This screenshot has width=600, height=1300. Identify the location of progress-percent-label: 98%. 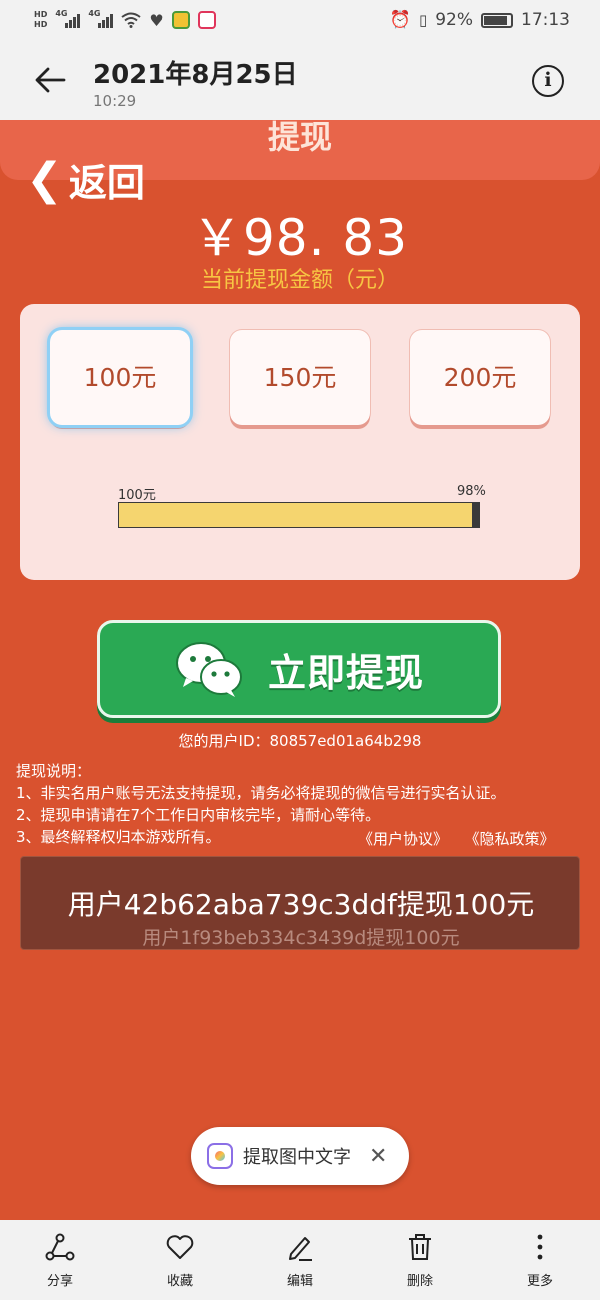
(471, 491).